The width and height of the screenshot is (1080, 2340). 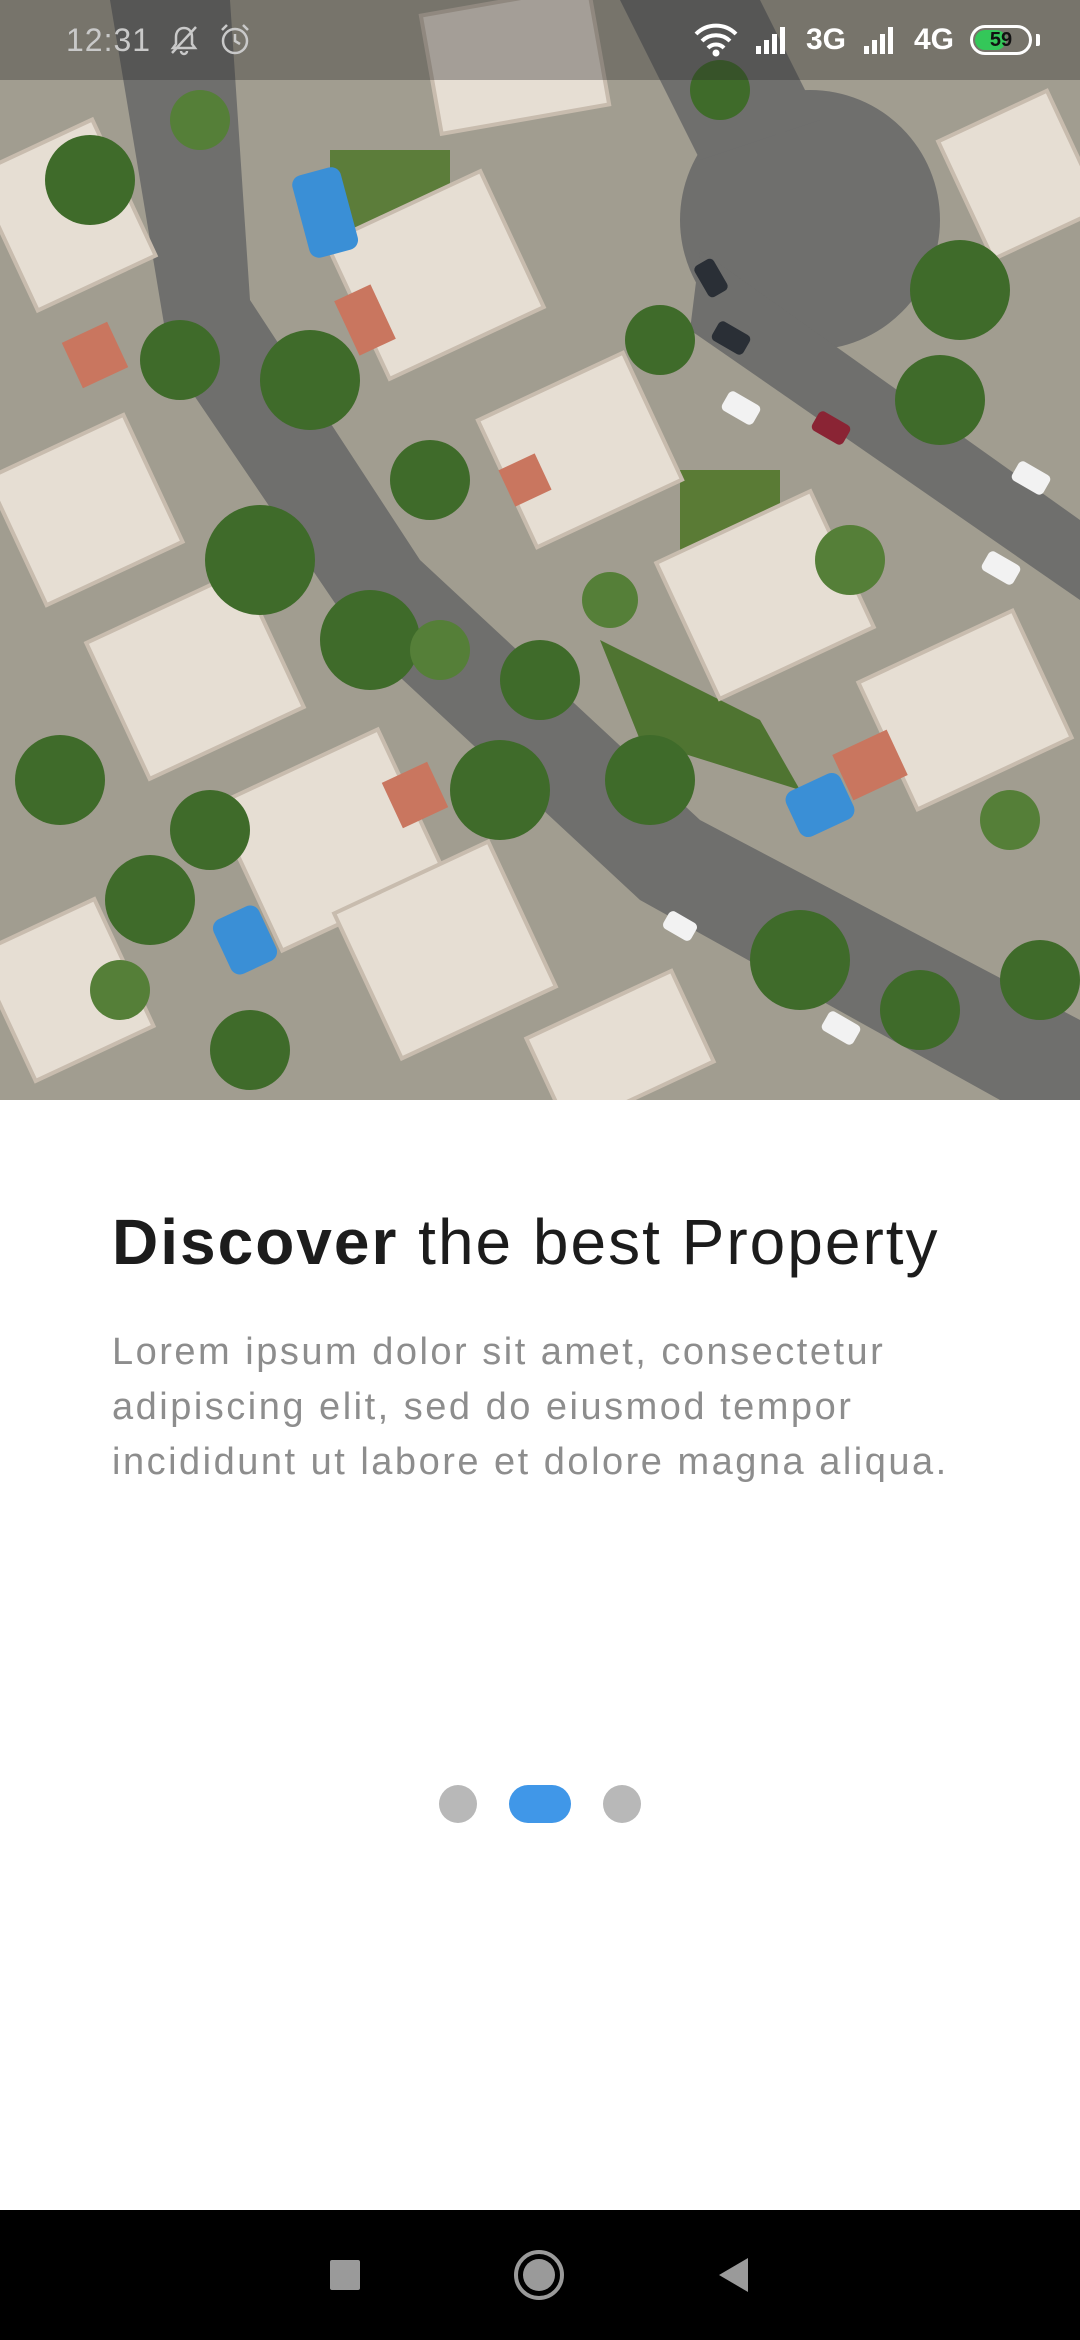 What do you see at coordinates (933, 39) in the screenshot?
I see `network-type-4g: 4G` at bounding box center [933, 39].